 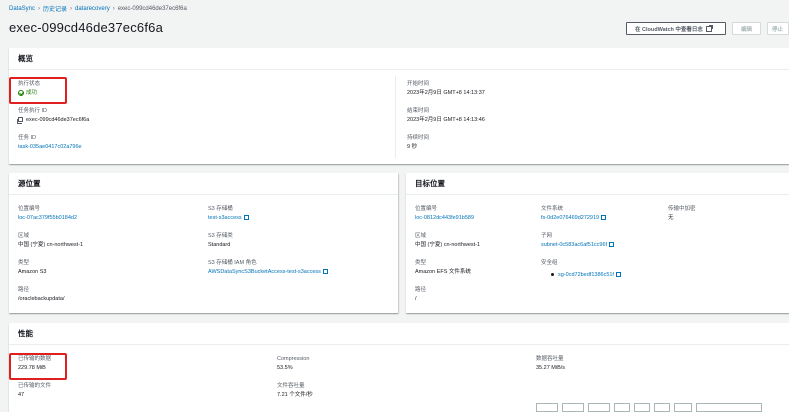 What do you see at coordinates (220, 241) in the screenshot?
I see `source-storage-class-field: S3 存储类 Standard` at bounding box center [220, 241].